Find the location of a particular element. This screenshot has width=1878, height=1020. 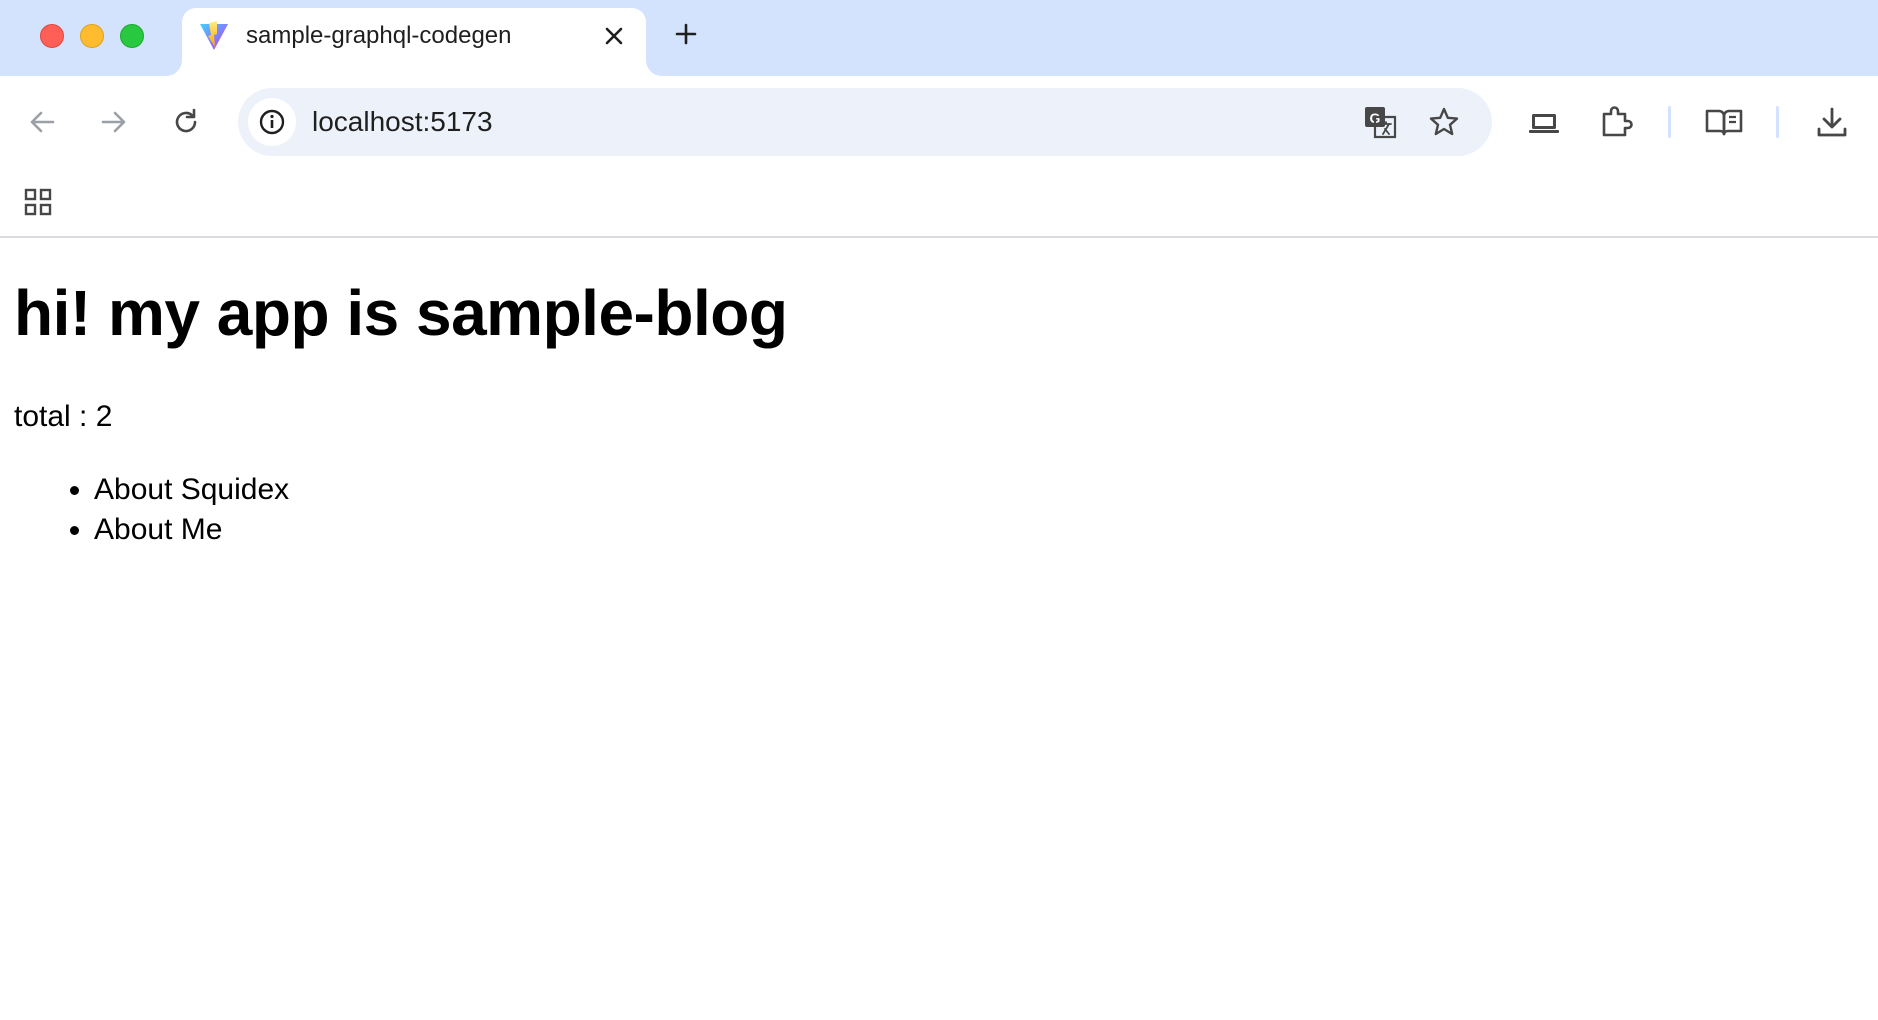

total-count: total : 2 is located at coordinates (63, 416).